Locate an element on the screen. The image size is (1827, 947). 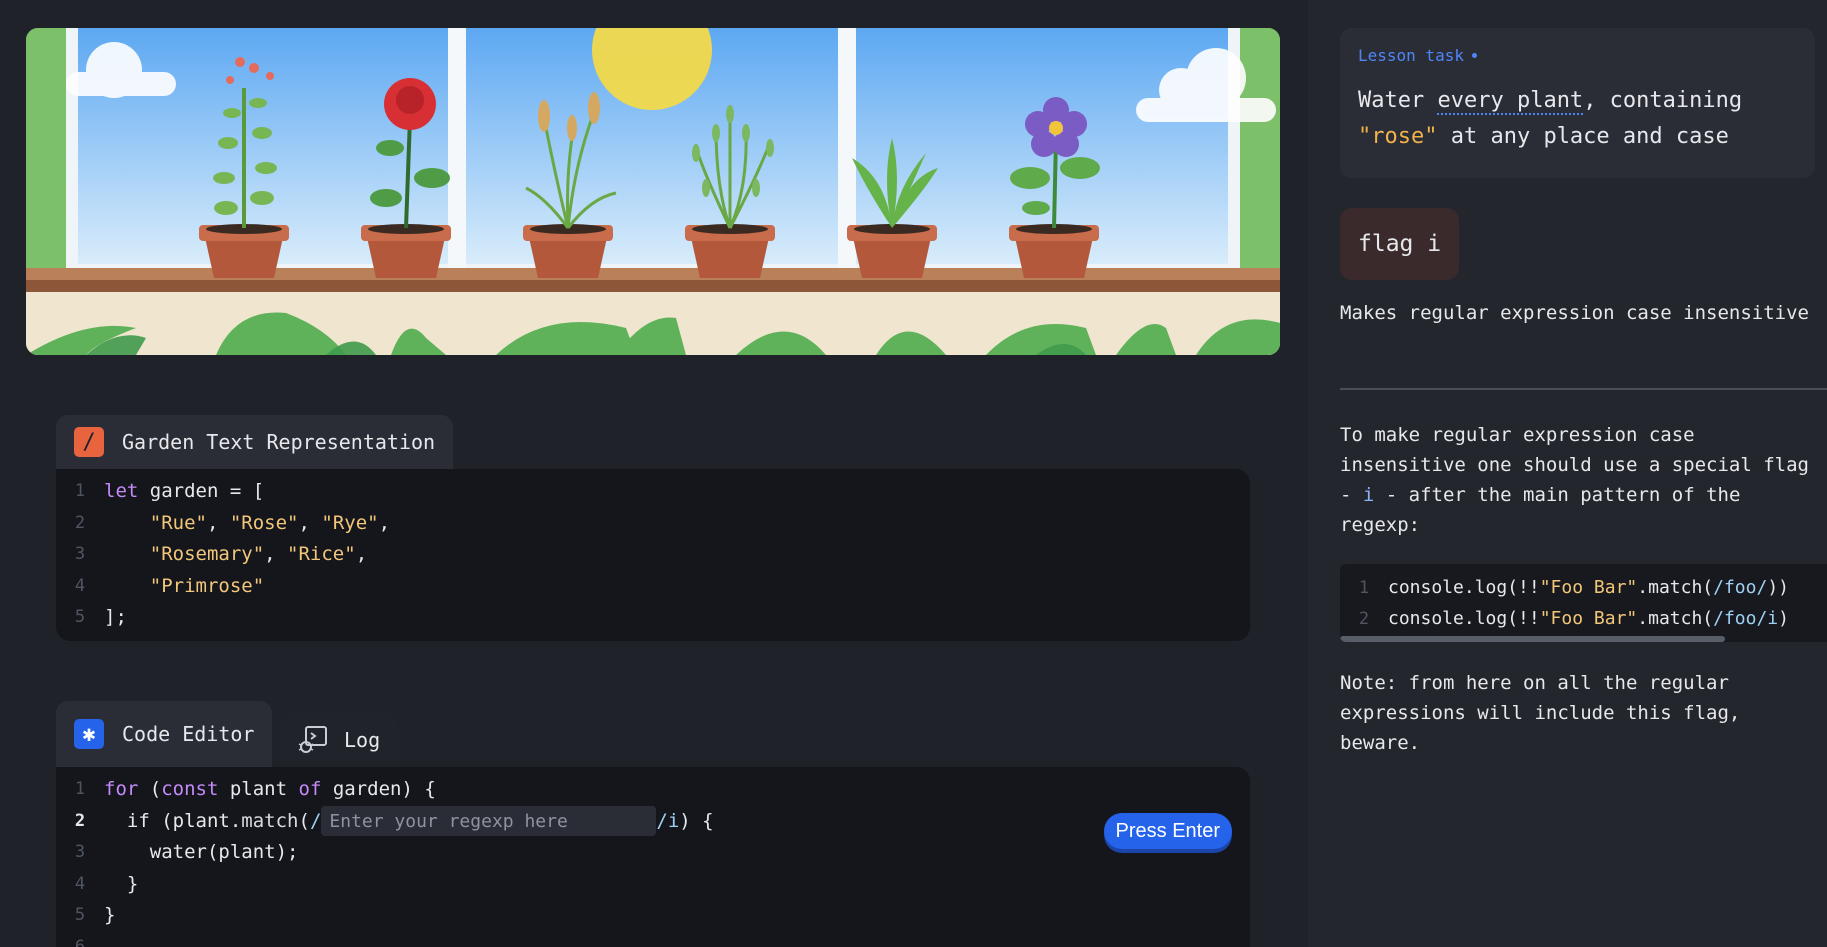
explanation-part: - after the main pattern of the regexp: is located at coordinates (1540, 510).